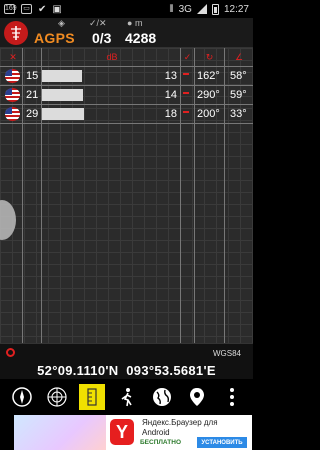 The image size is (320, 450). Describe the element at coordinates (126, 114) in the screenshot. I see `satellite-row: 29 18 200° 33°` at that location.